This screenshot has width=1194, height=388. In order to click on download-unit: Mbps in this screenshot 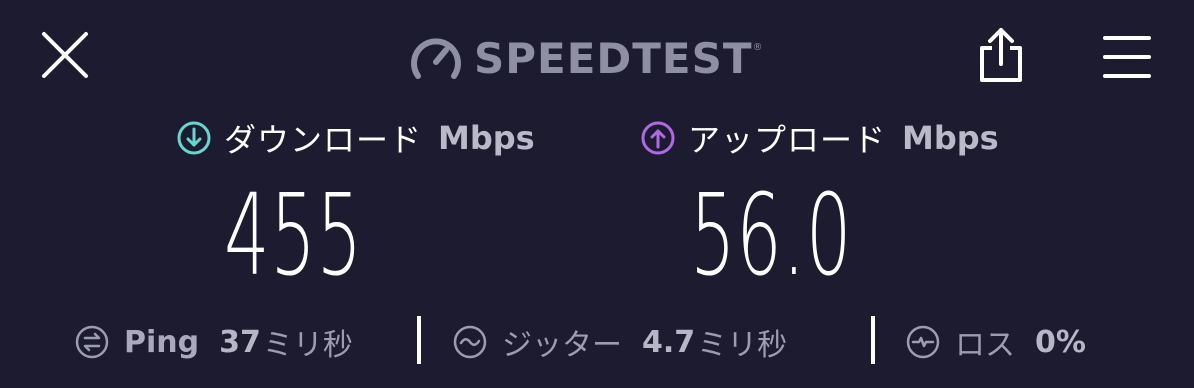, I will do `click(486, 138)`.